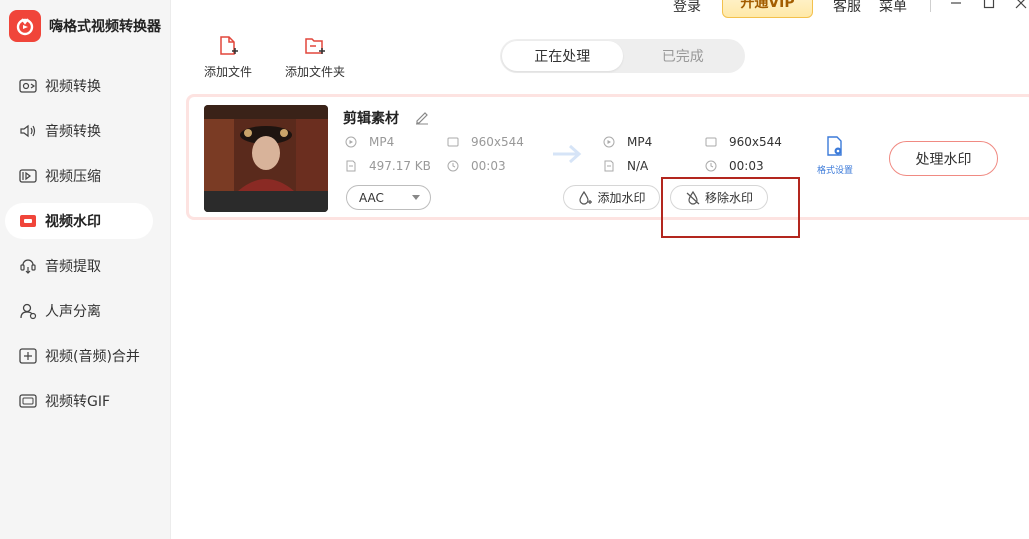  I want to click on source-duration-value: 00:03, so click(488, 166).